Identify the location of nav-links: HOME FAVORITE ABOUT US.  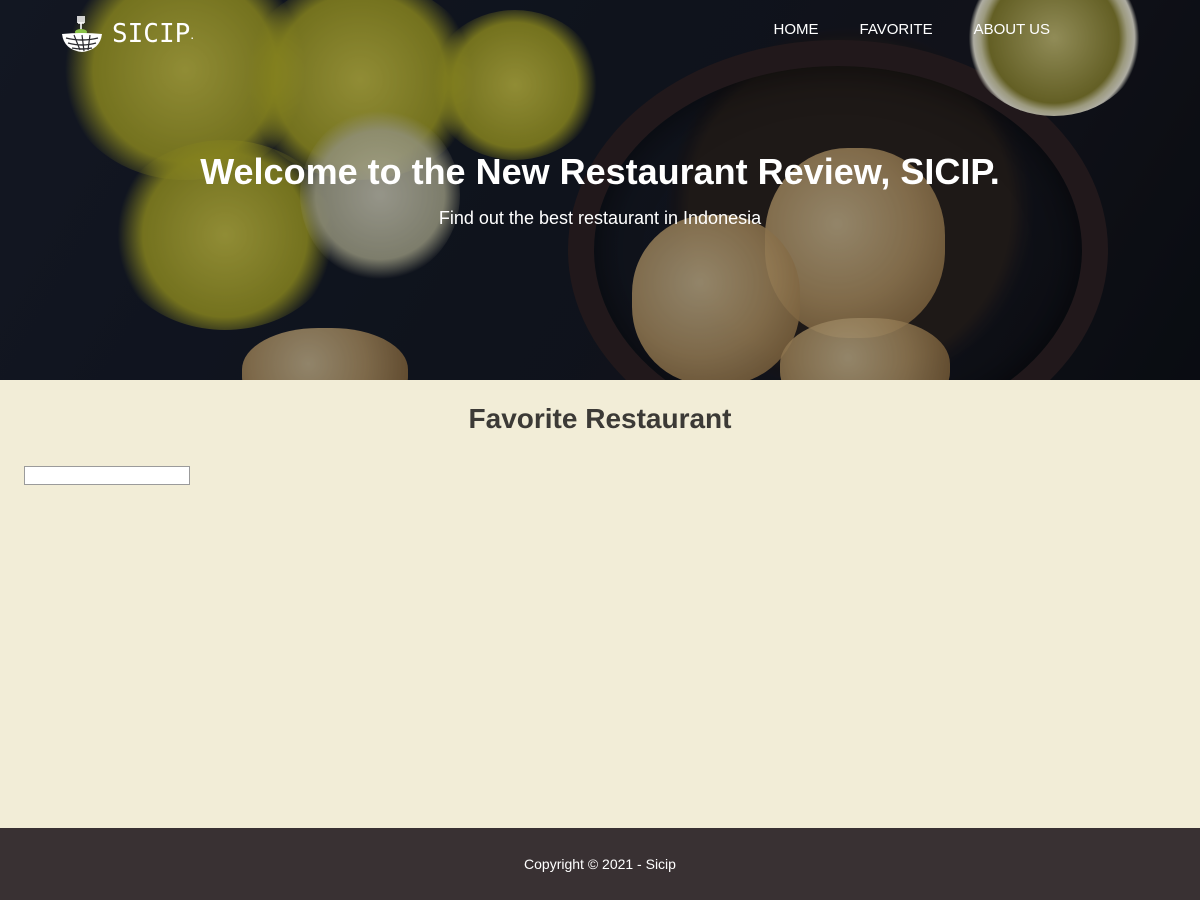
(912, 30).